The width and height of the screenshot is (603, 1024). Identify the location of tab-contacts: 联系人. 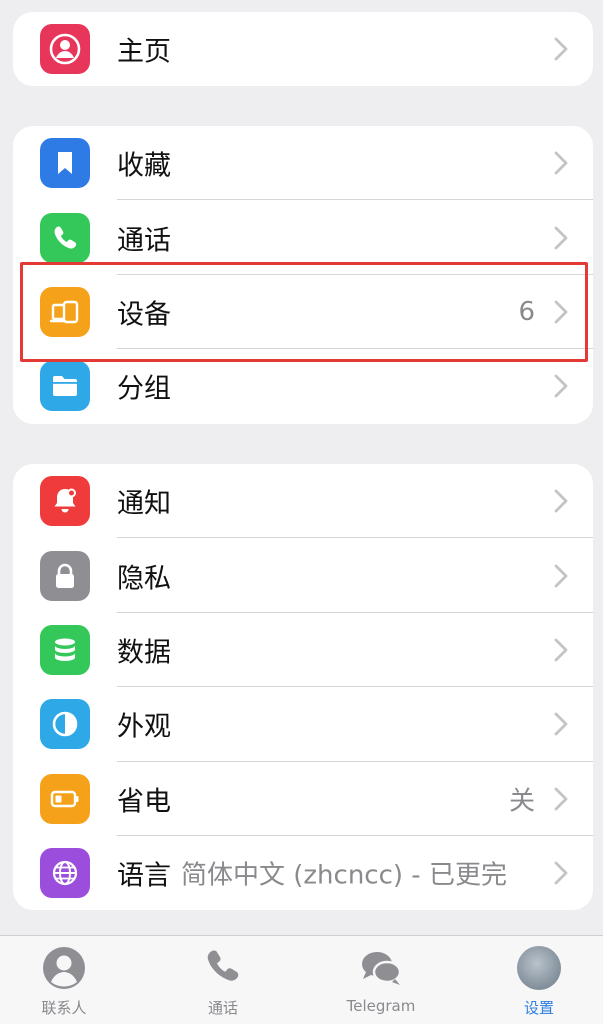
(64, 980).